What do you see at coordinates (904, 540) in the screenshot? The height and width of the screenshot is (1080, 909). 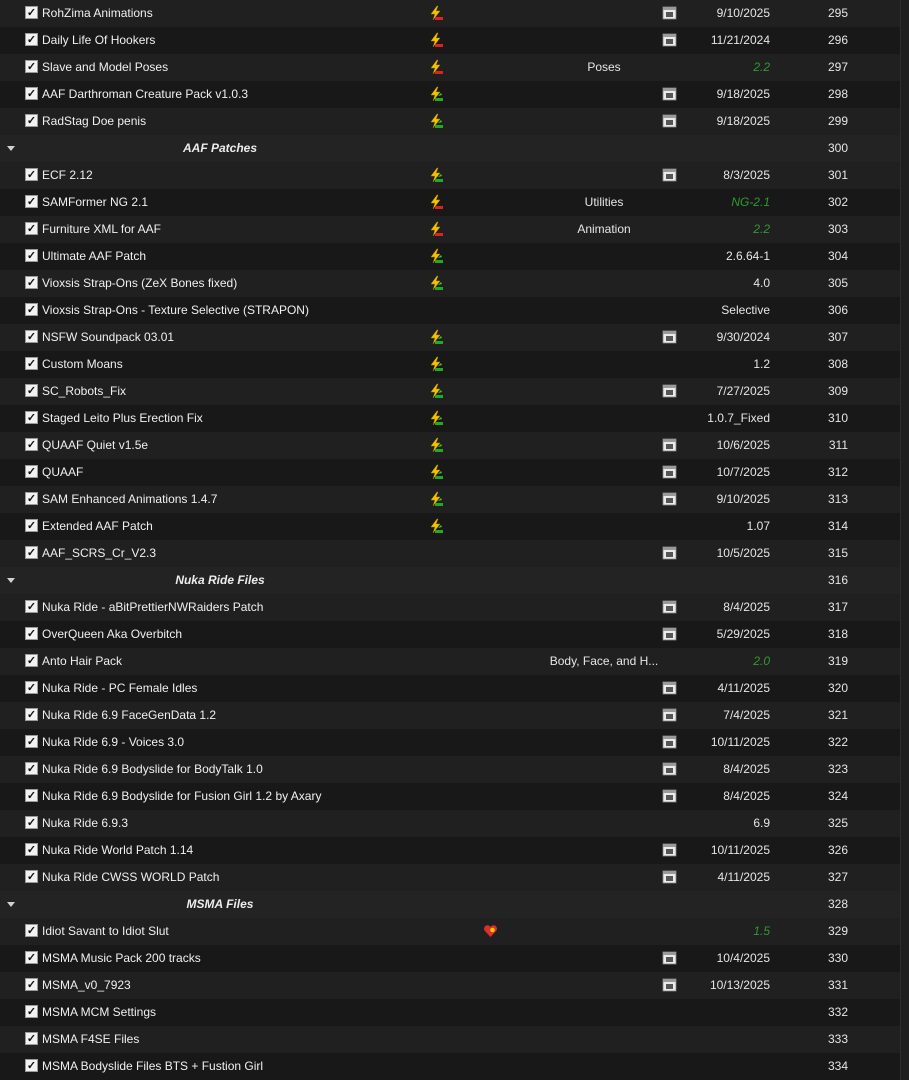 I see `vertical-scrollbar` at bounding box center [904, 540].